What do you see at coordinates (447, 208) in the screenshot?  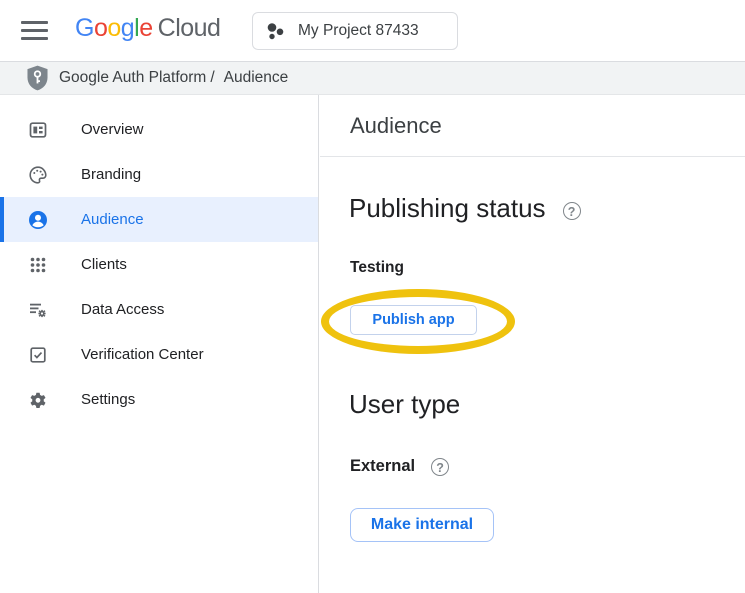 I see `publishing-status-heading-text: Publishing status` at bounding box center [447, 208].